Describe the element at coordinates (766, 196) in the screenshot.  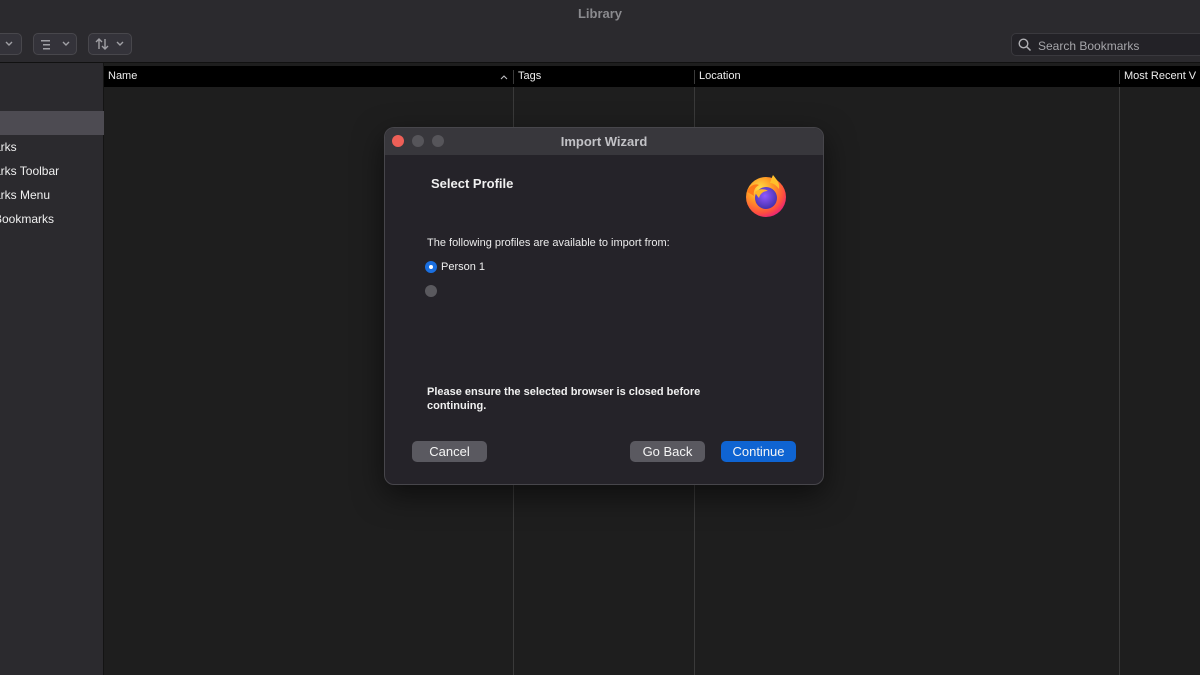
I see `firefox-logo-icon` at that location.